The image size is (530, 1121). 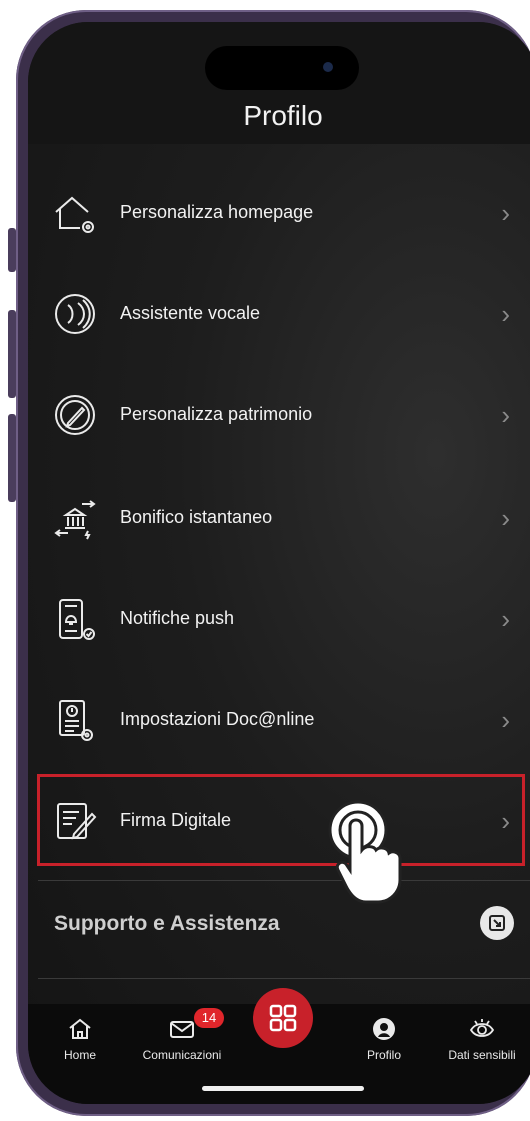 I want to click on tab-label: Dati sensibili, so click(x=482, y=1055).